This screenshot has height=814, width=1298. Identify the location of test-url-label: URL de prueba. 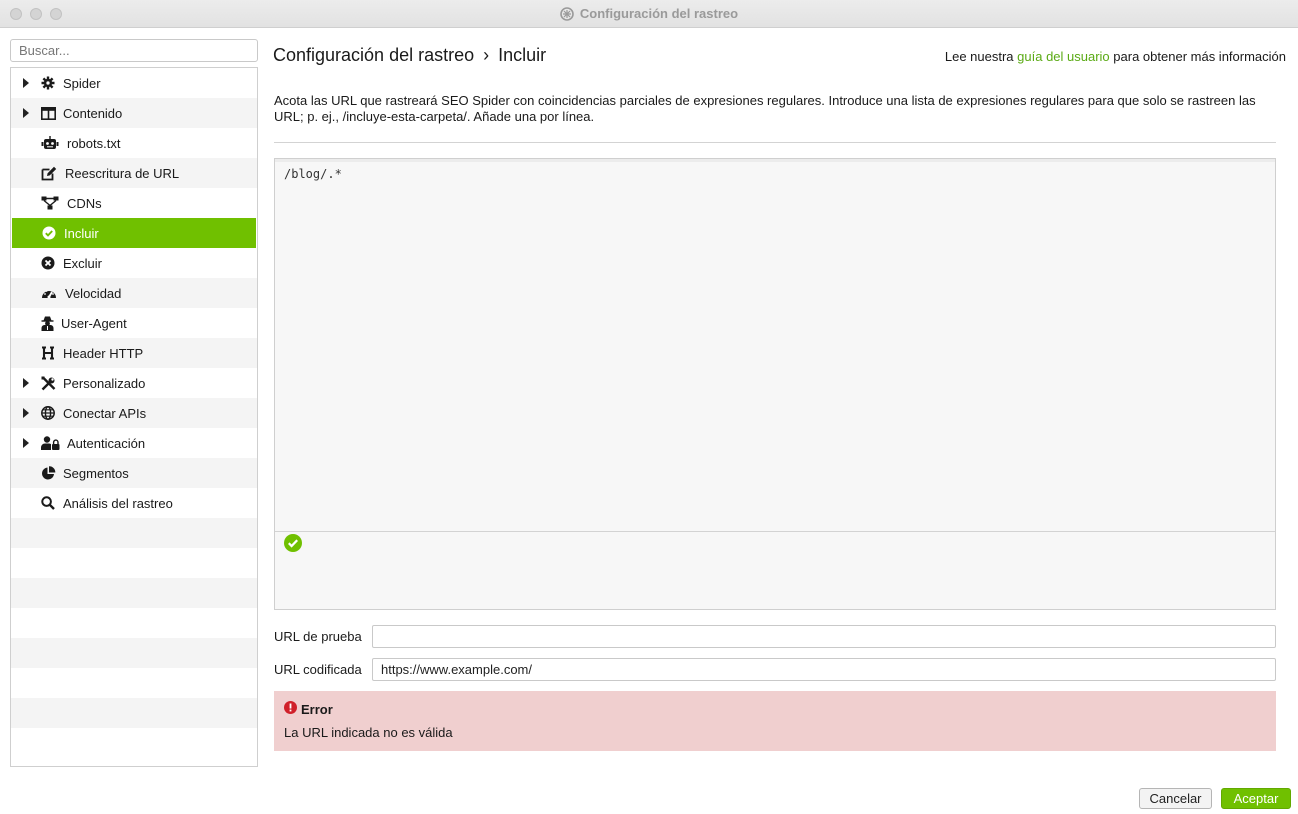
(318, 636).